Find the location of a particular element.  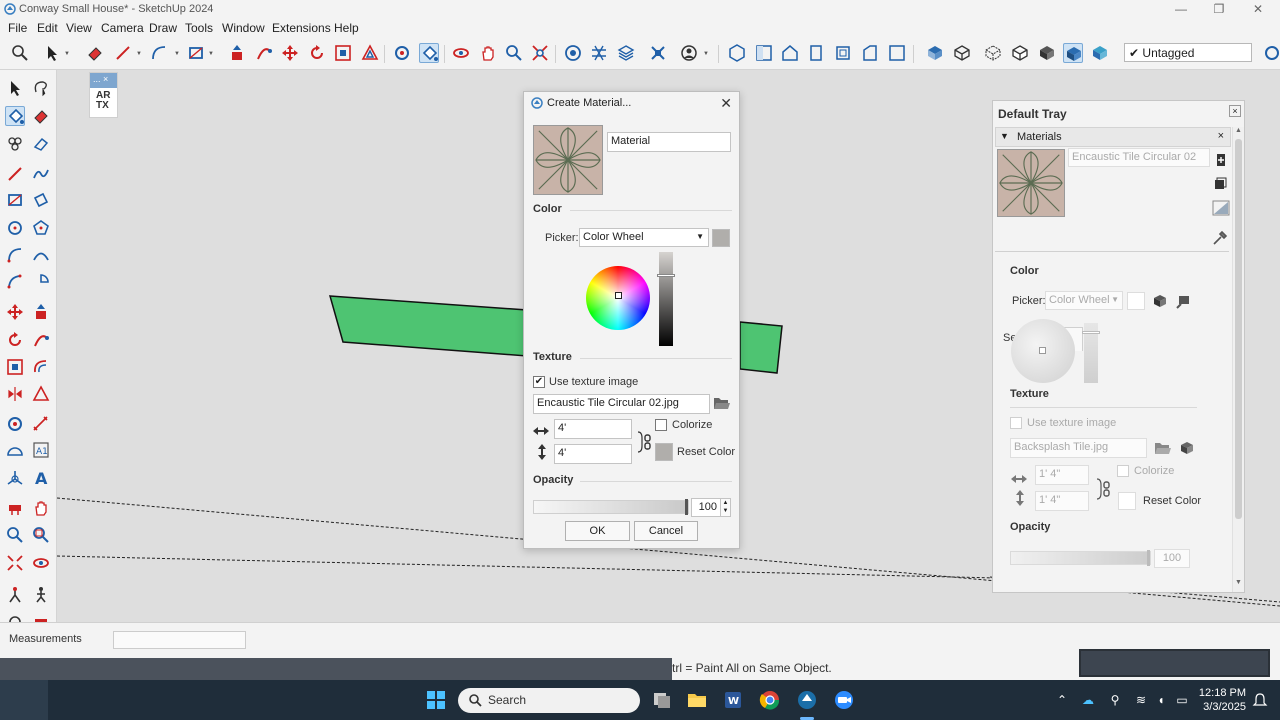

material-preview-thumbnail is located at coordinates (568, 160).